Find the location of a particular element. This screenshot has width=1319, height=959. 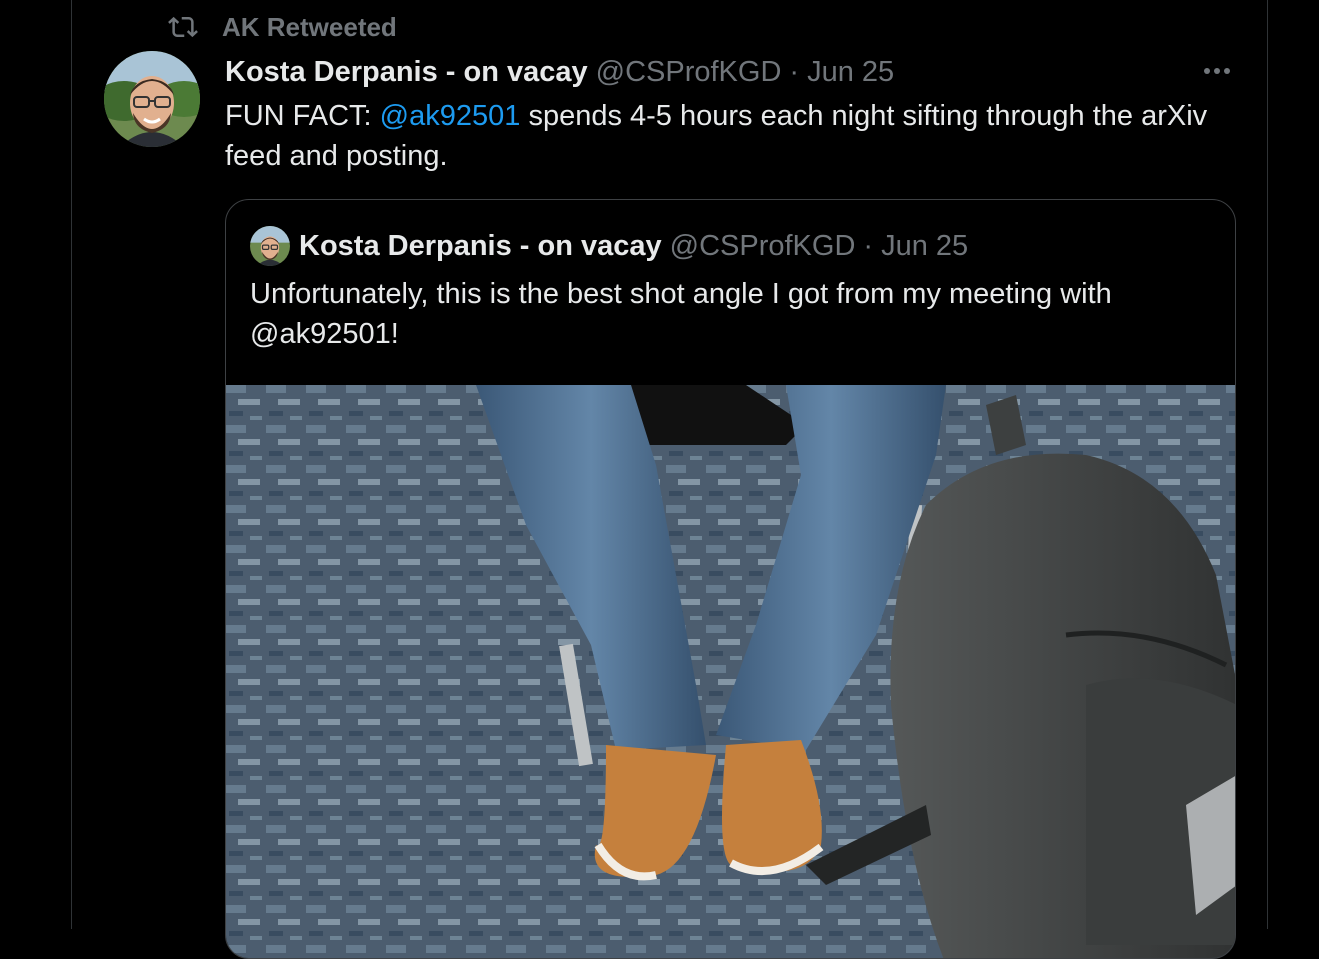

quote-author-handle: @CSProfKGD is located at coordinates (762, 245).